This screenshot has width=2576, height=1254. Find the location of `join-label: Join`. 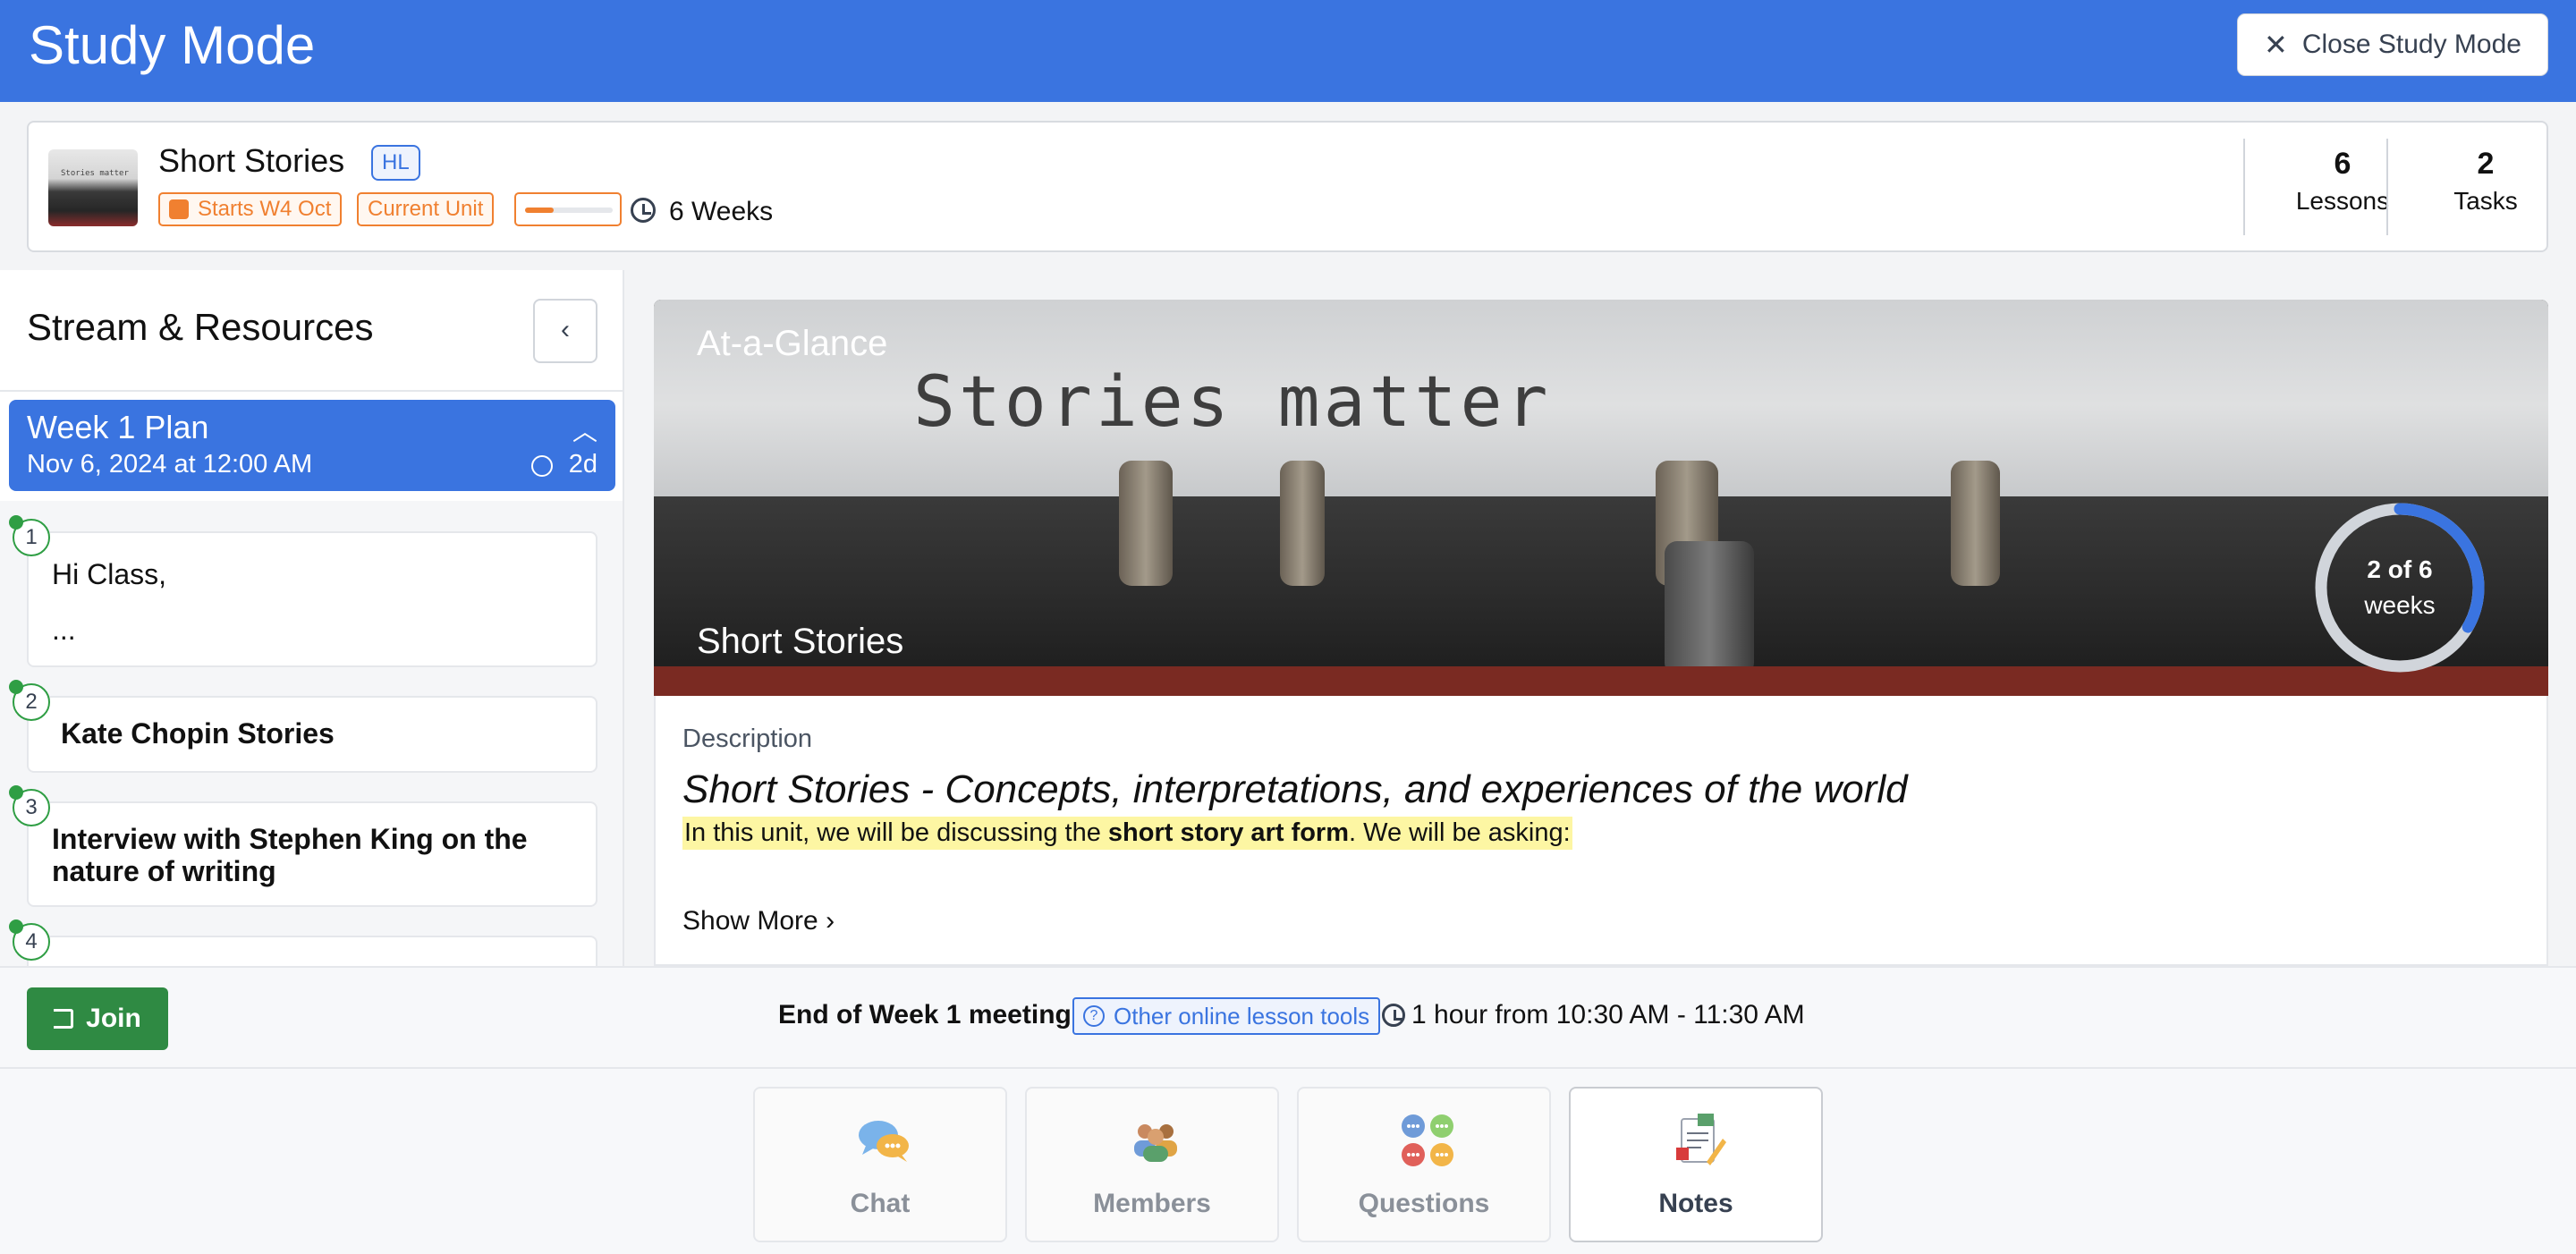

join-label: Join is located at coordinates (113, 1018).